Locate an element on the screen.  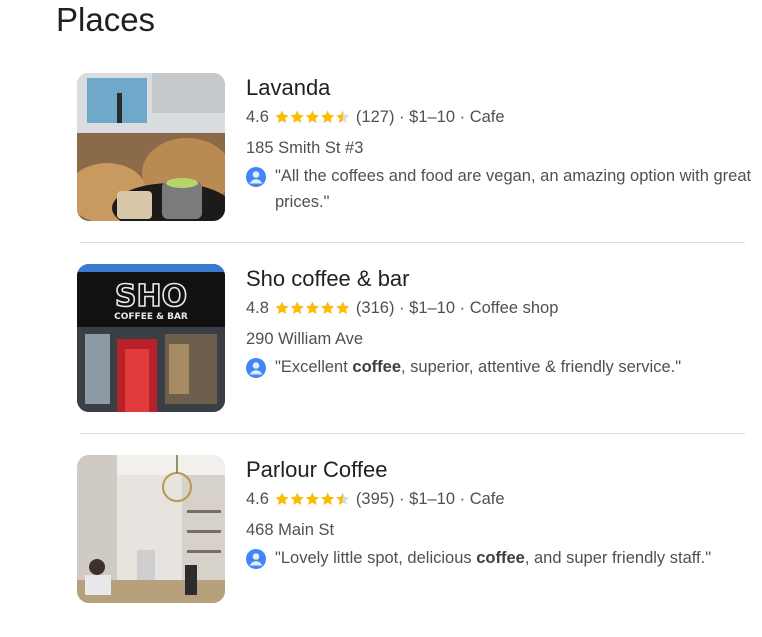
review-count: (316) is located at coordinates (375, 308).